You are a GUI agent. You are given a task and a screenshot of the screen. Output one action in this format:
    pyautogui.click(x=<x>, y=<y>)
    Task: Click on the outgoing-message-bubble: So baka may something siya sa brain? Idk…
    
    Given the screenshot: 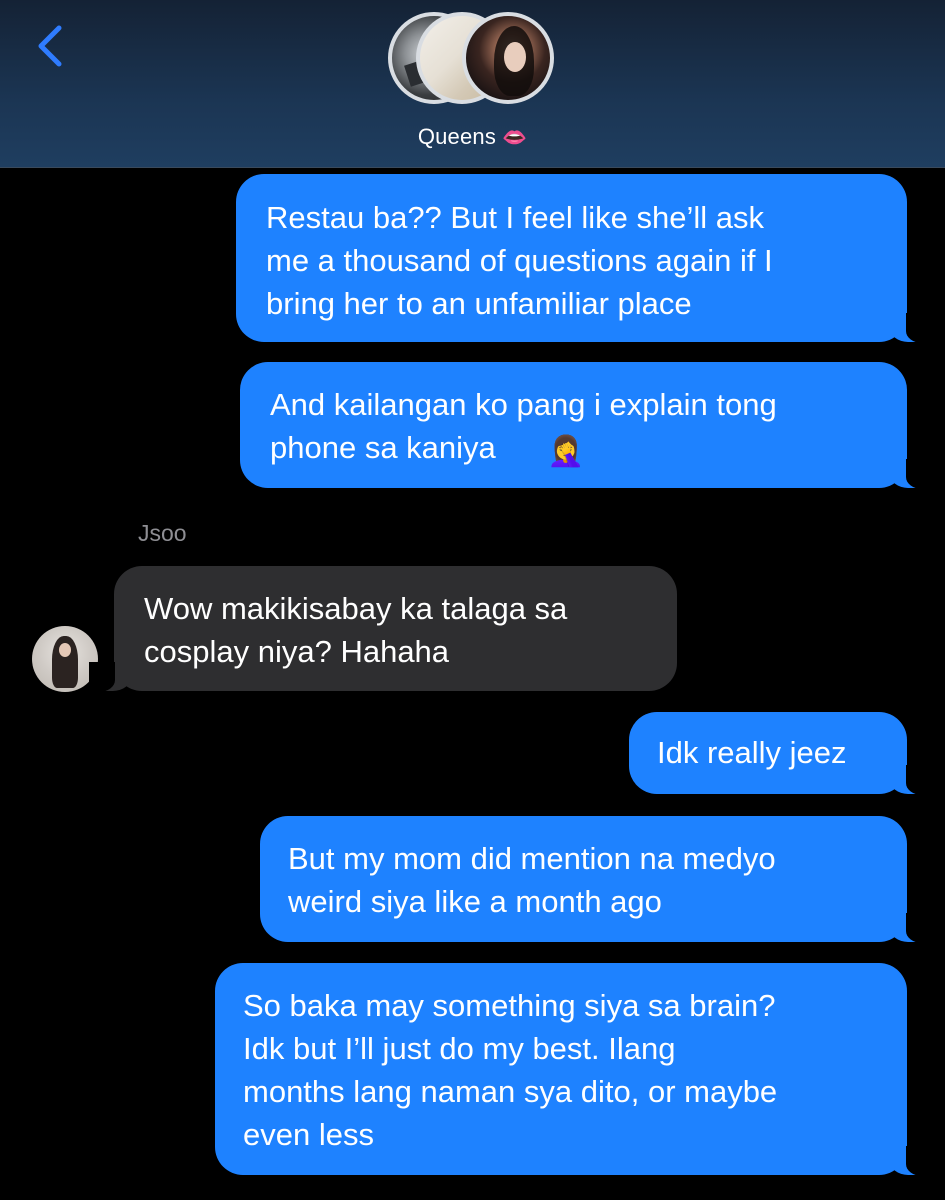 What is the action you would take?
    pyautogui.click(x=573, y=1069)
    